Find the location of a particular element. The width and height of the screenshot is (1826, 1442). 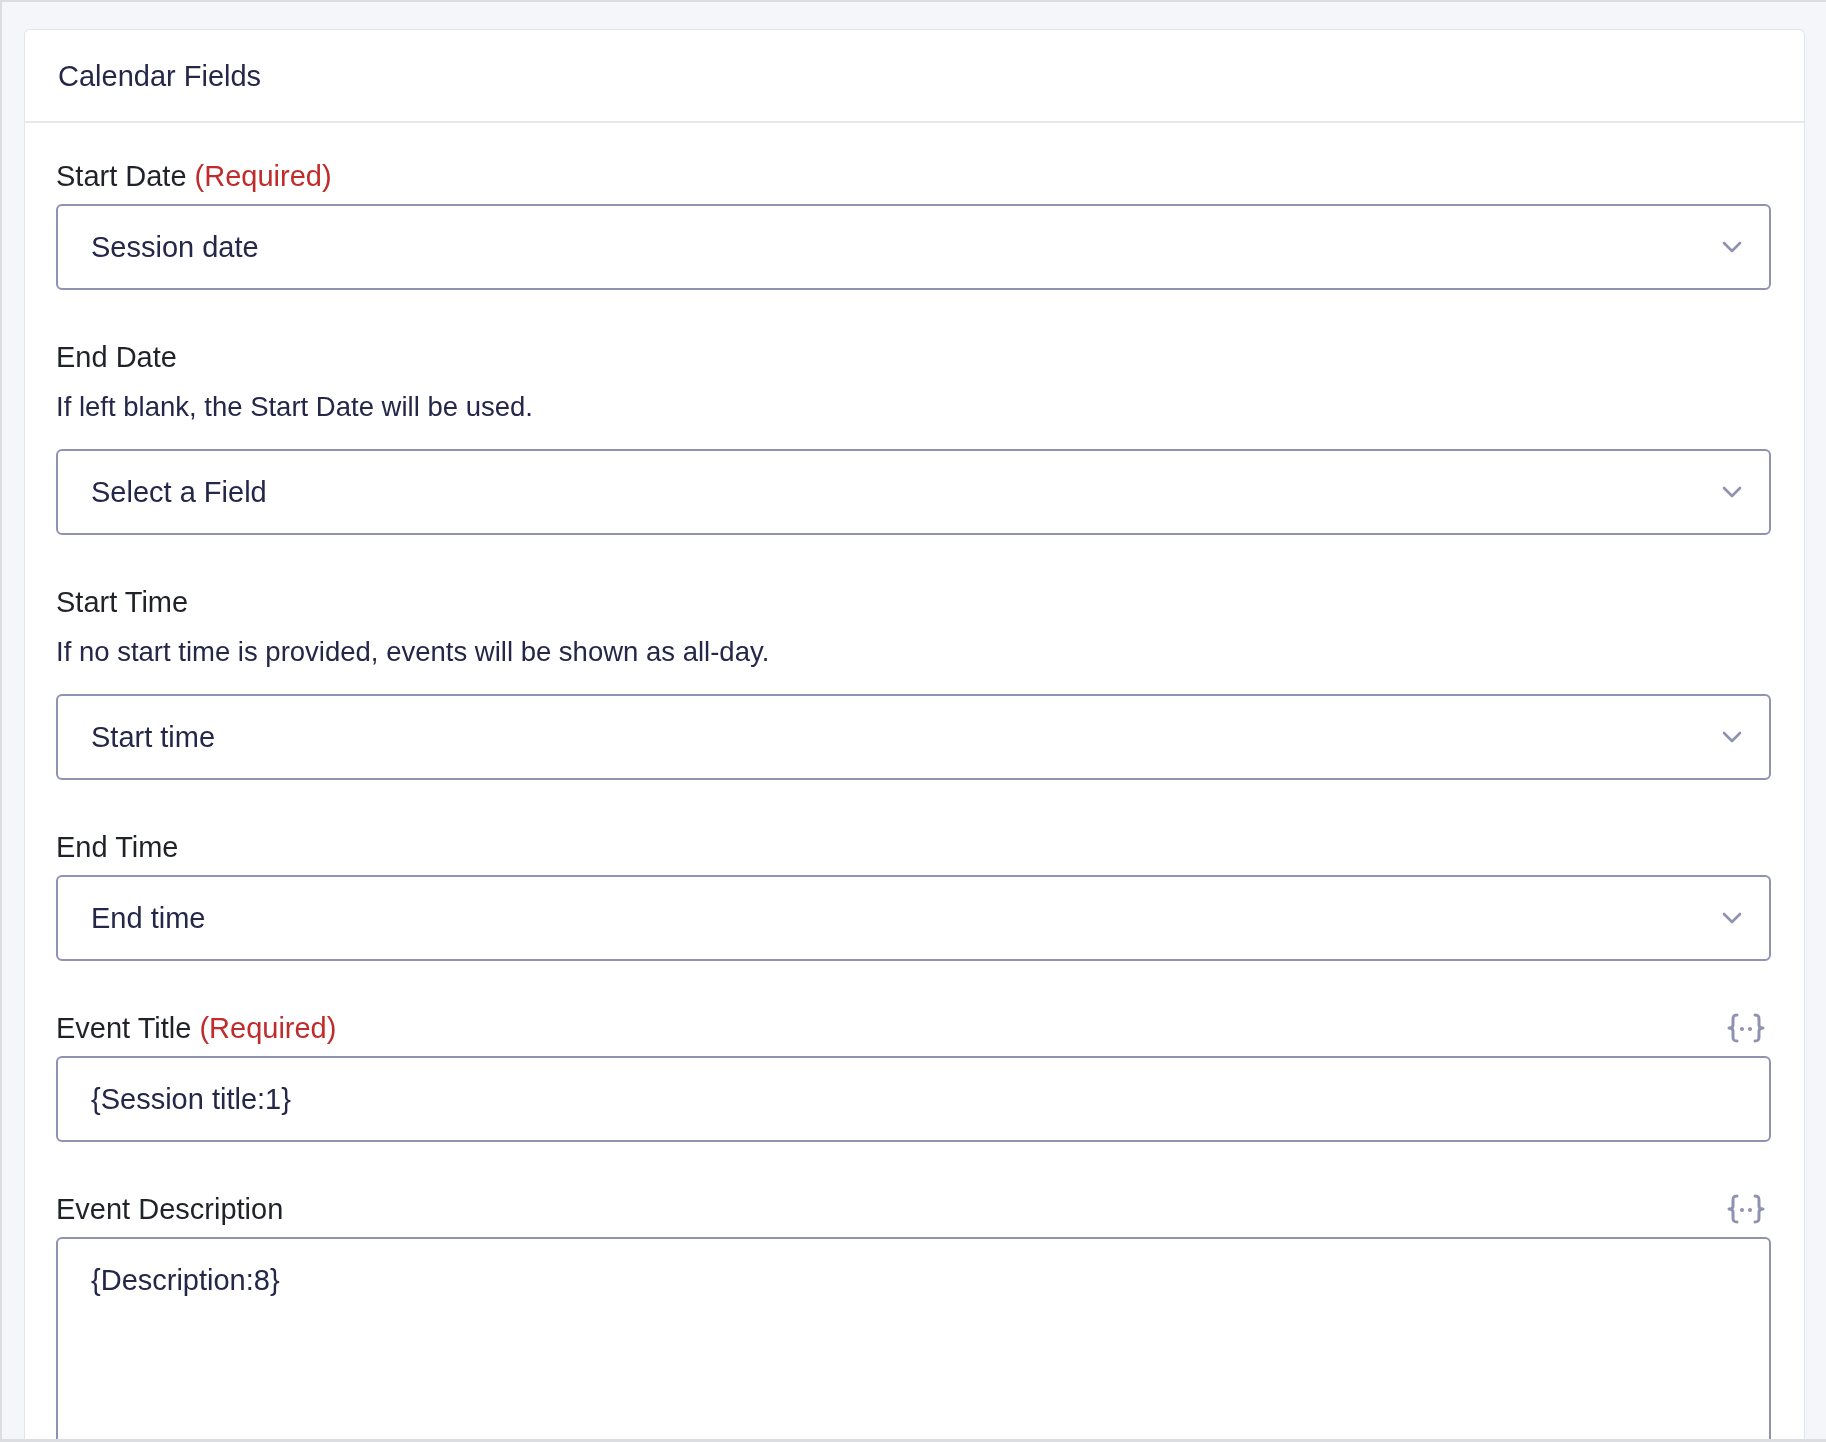

field-label: Event Description is located at coordinates (170, 1209).